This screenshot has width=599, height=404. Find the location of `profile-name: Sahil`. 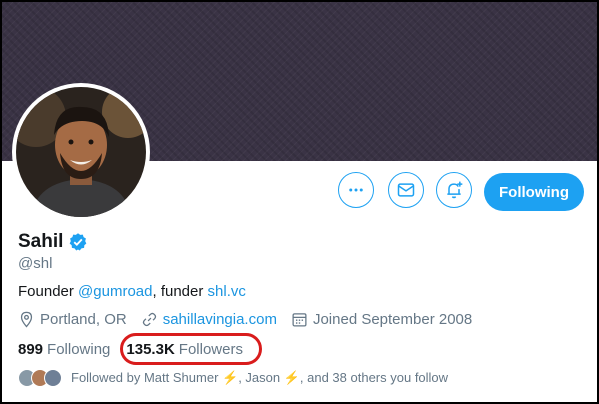

profile-name: Sahil is located at coordinates (41, 241).